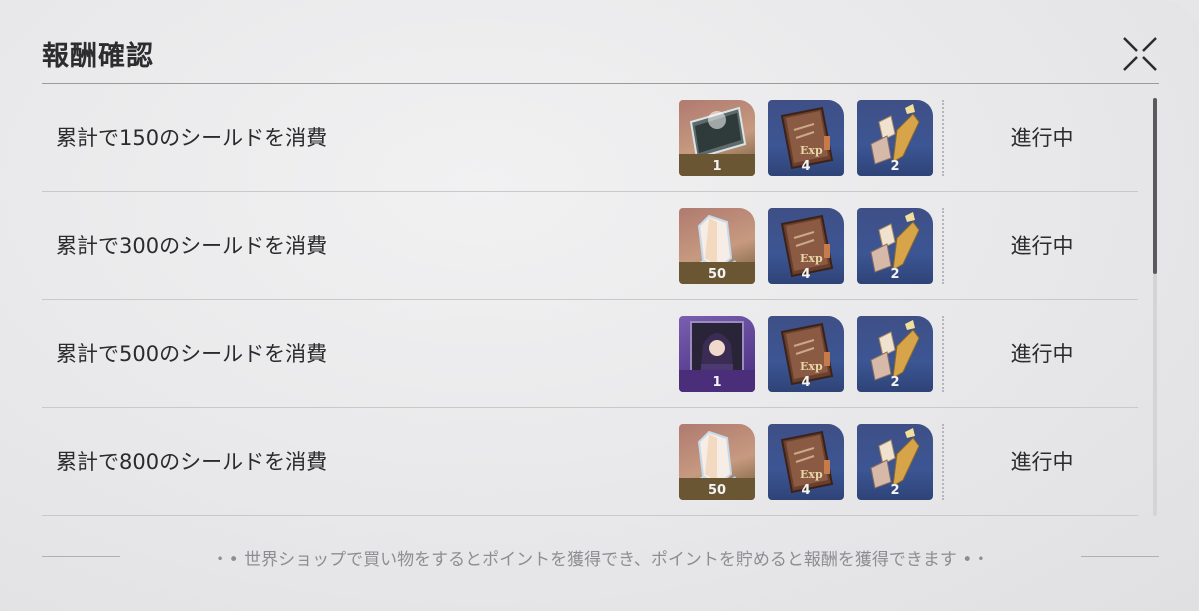  I want to click on reward-item-character-card: 1, so click(717, 354).